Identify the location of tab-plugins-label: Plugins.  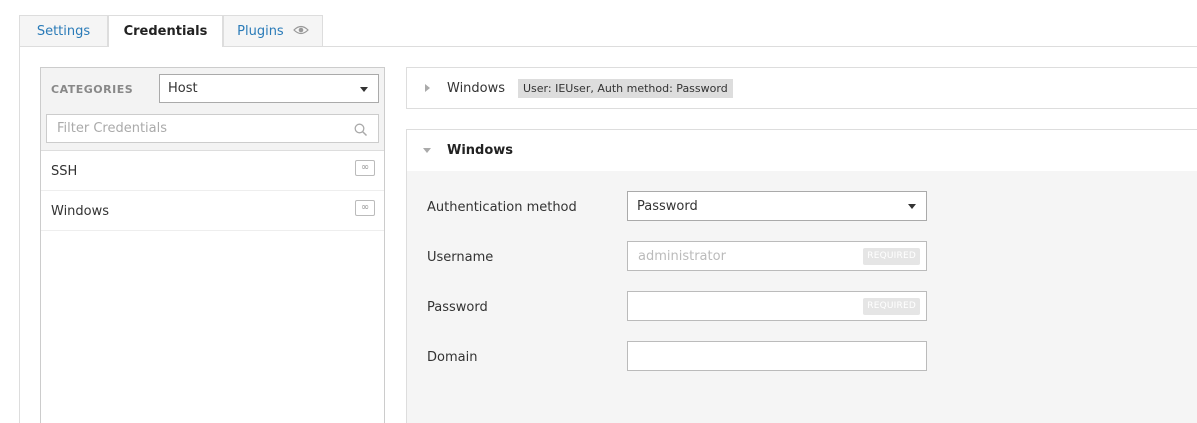
(260, 31).